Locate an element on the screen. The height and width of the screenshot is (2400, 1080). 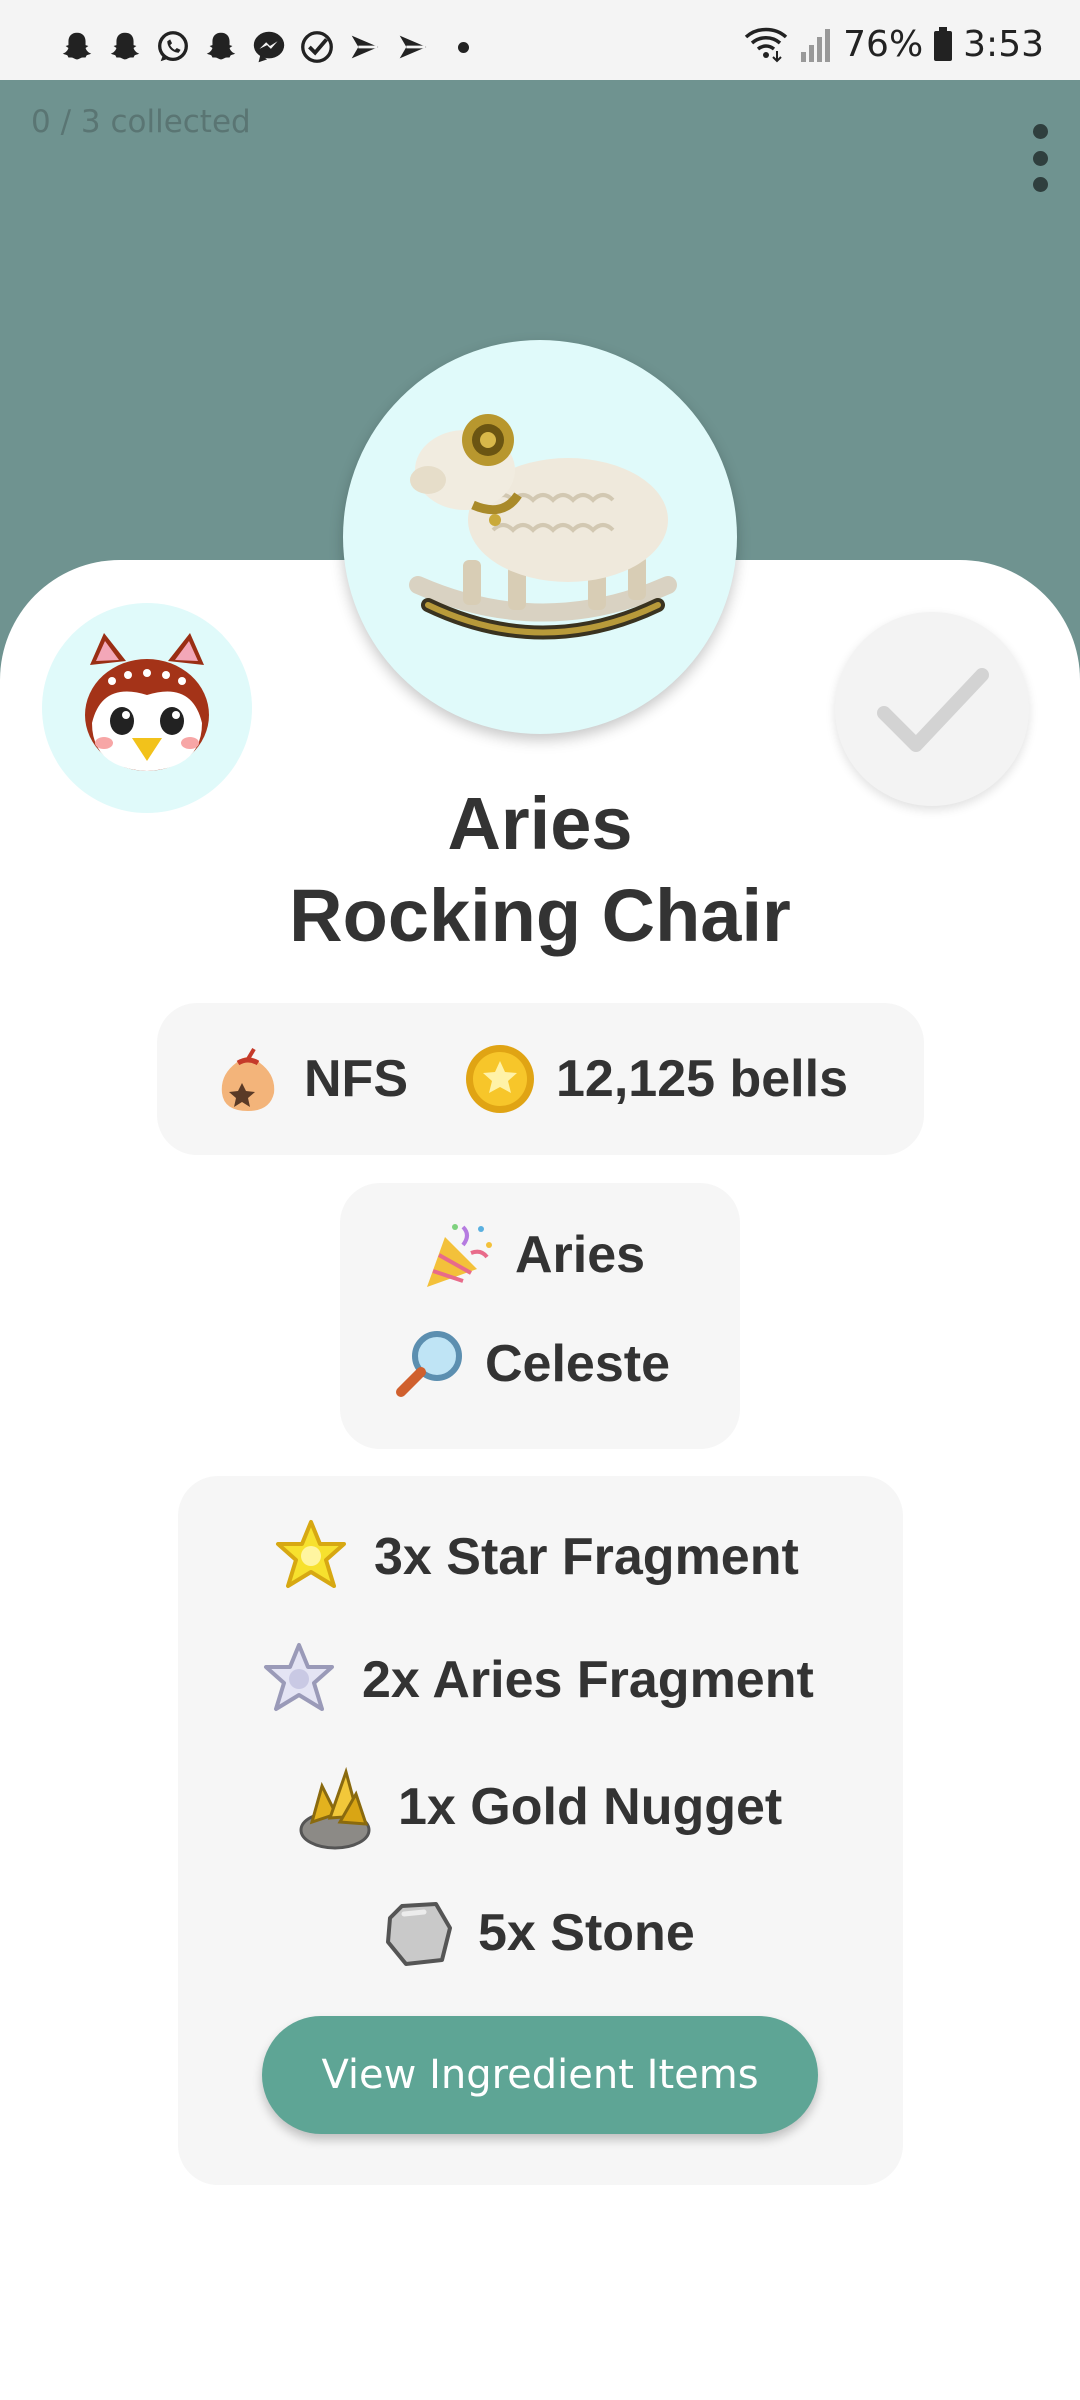
magnifying-glass-icon is located at coordinates (429, 1364).